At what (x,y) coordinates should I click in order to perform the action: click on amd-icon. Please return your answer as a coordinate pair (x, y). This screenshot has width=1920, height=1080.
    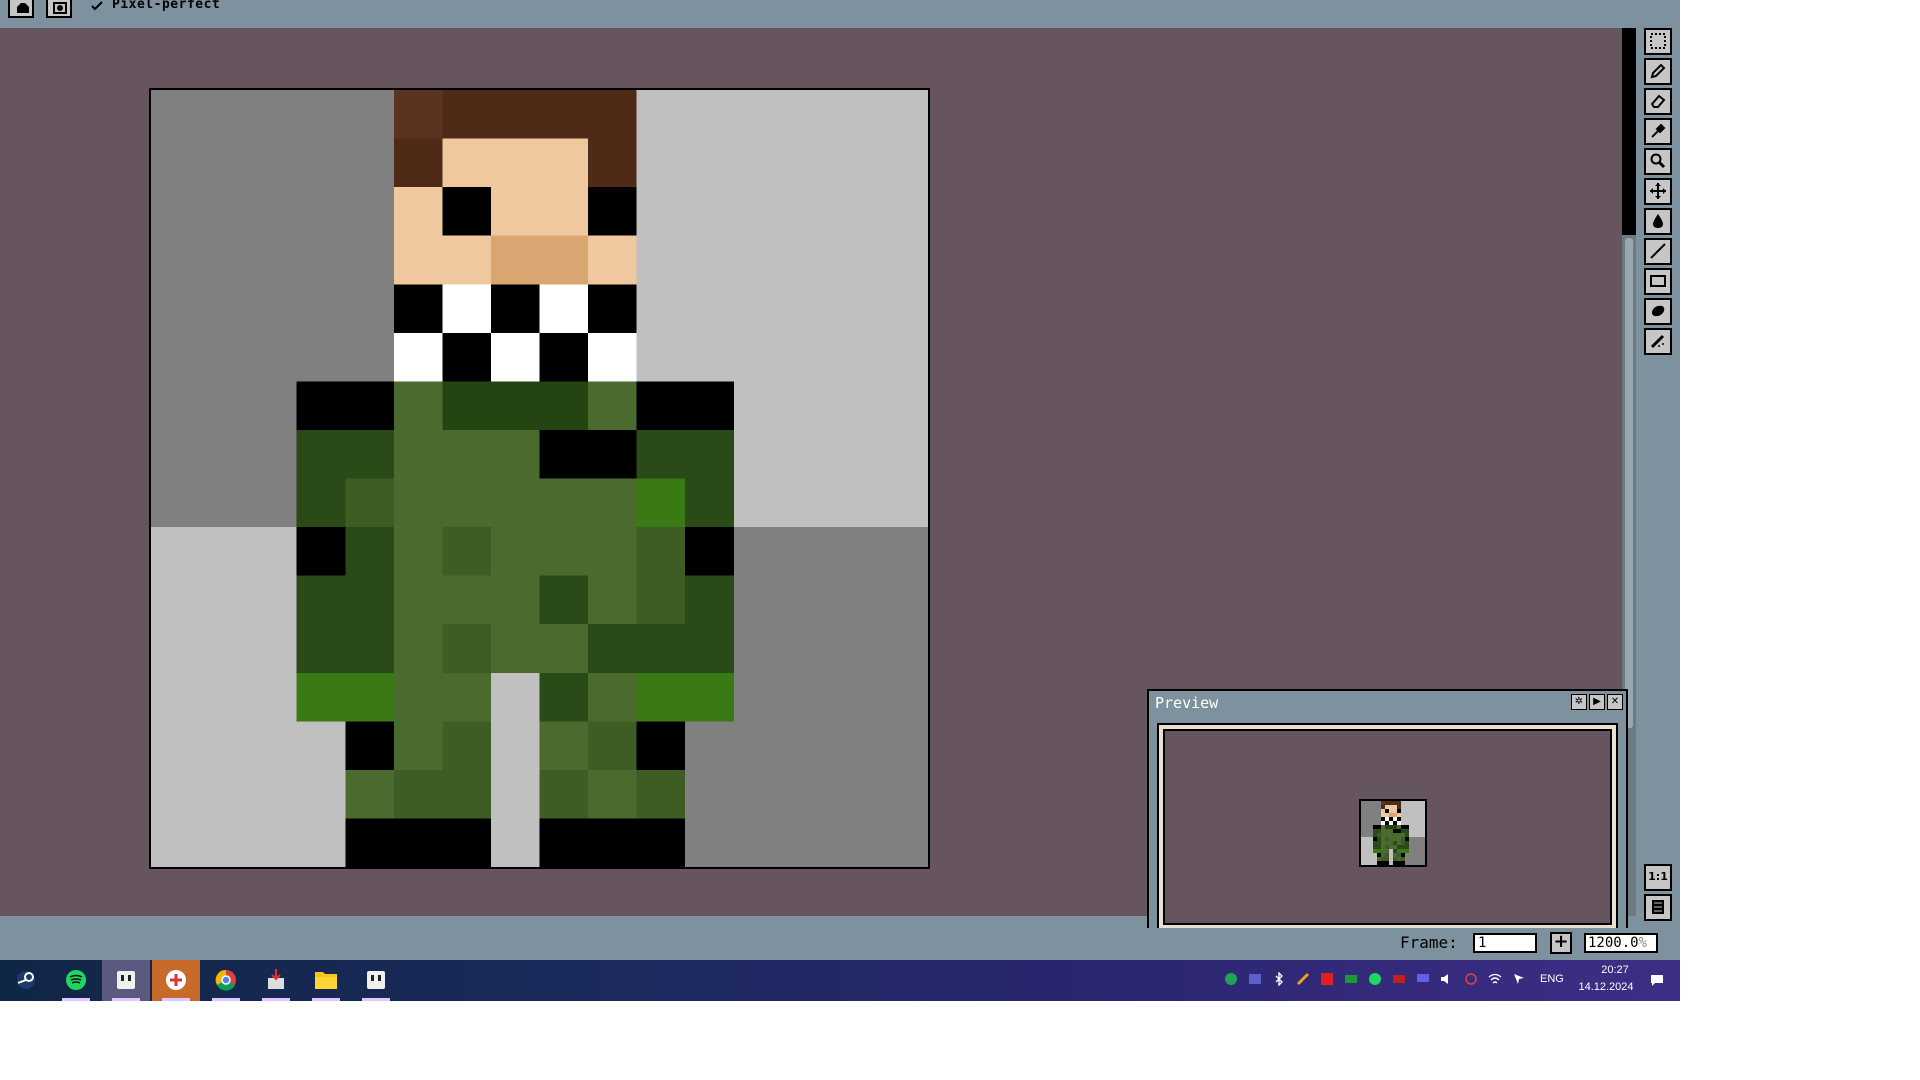
    Looking at the image, I should click on (1327, 979).